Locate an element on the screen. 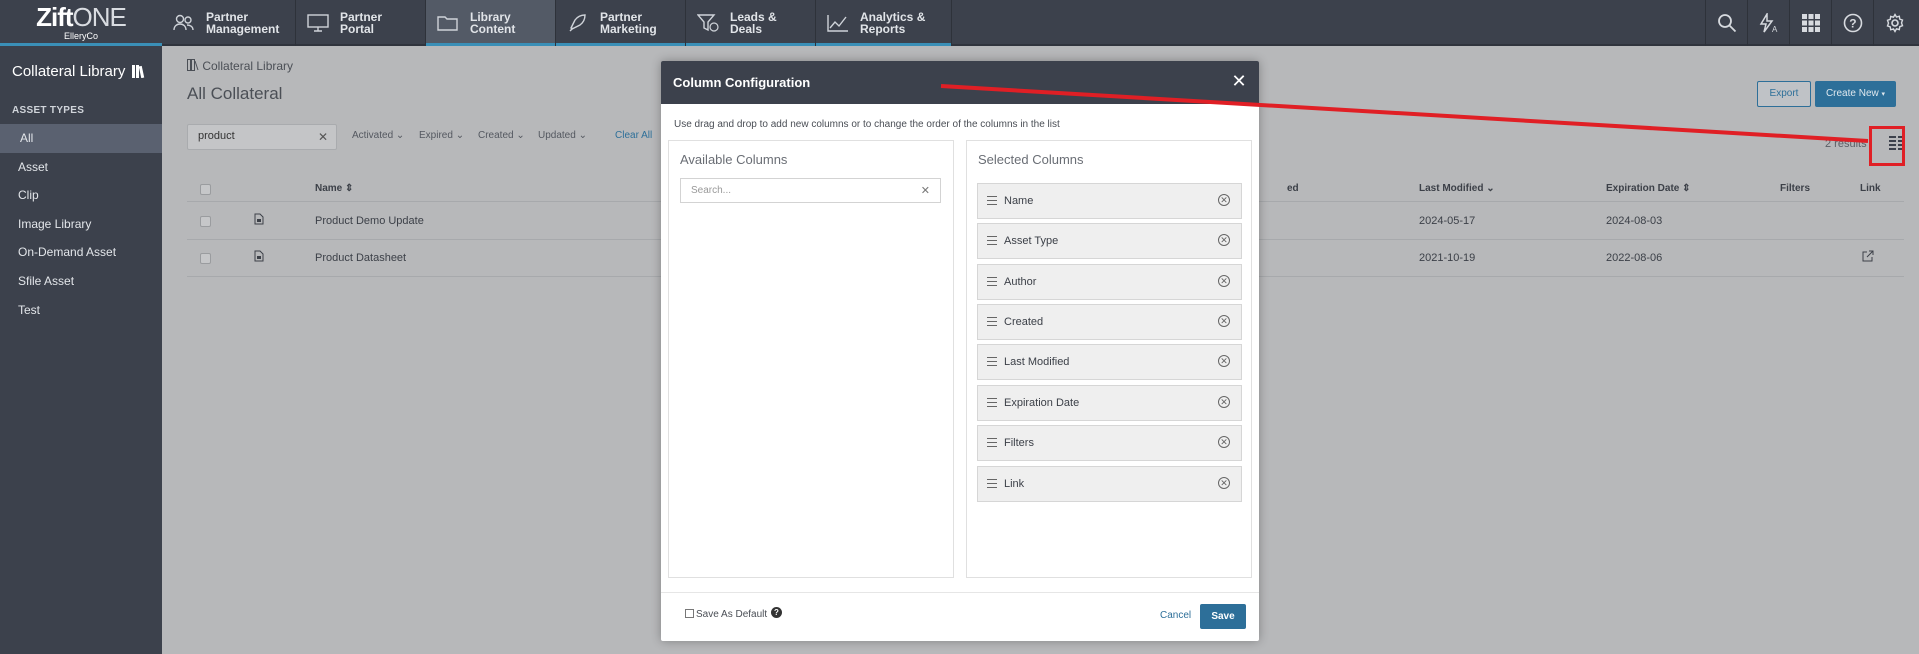  nav-tab-partner-marketing: Partner Marketing is located at coordinates (621, 23).